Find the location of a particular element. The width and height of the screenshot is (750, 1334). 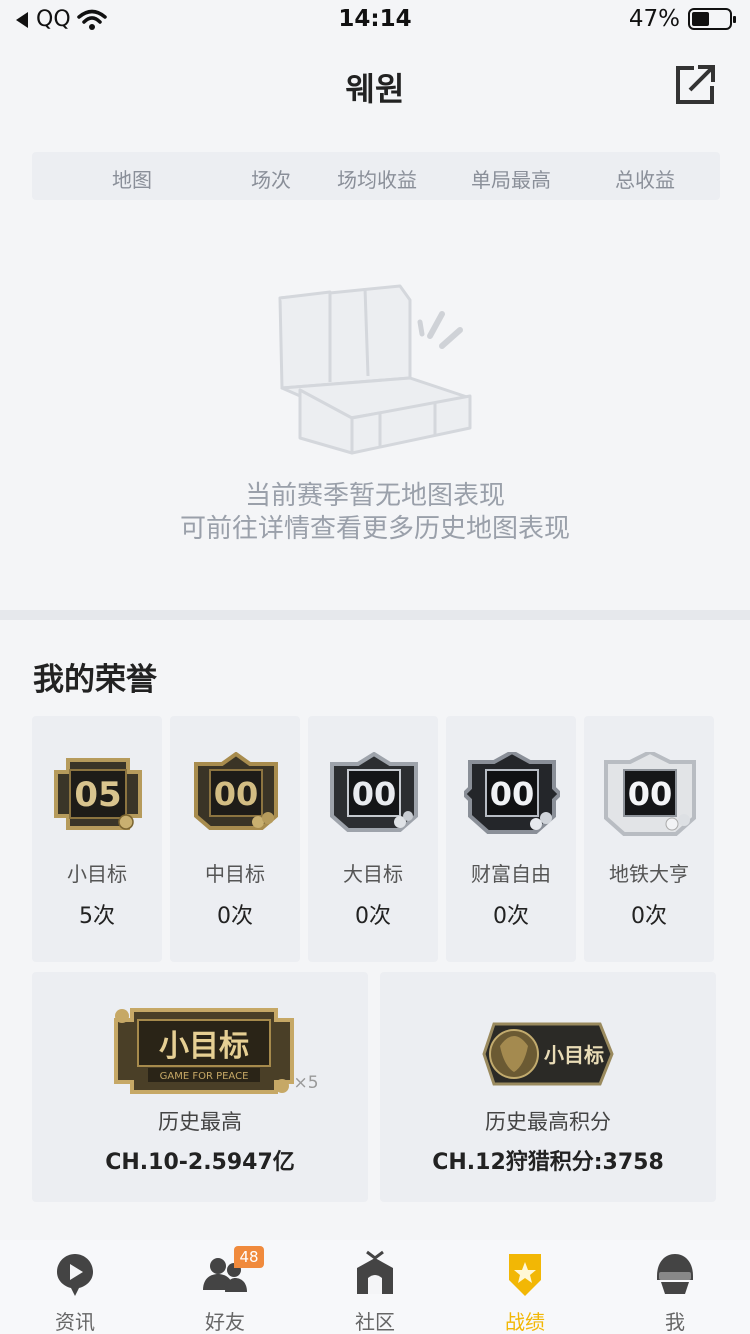

honor-card-financial-freedom: 00 财富自由 0次 is located at coordinates (511, 839).